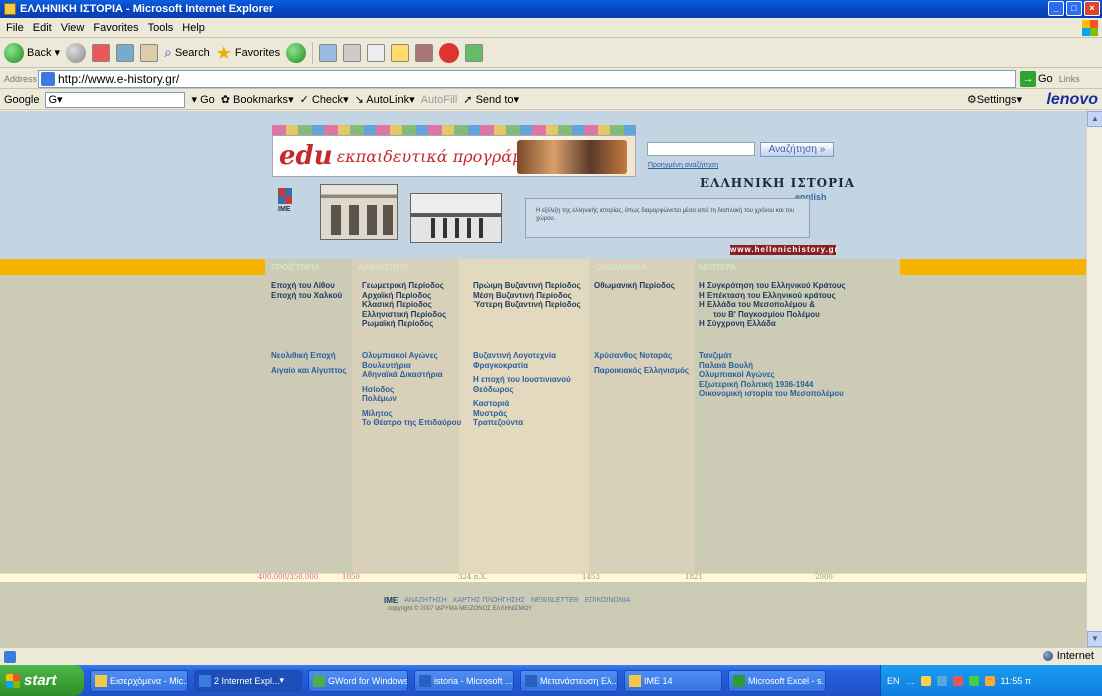  I want to click on stop-button, so click(101, 52).